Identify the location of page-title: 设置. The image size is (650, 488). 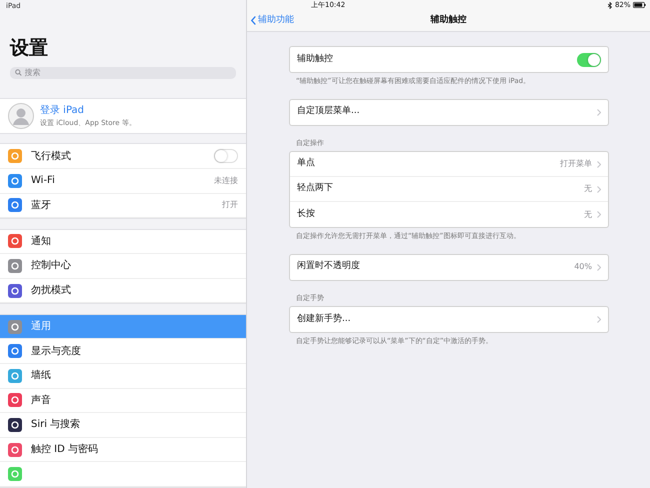
(28, 48).